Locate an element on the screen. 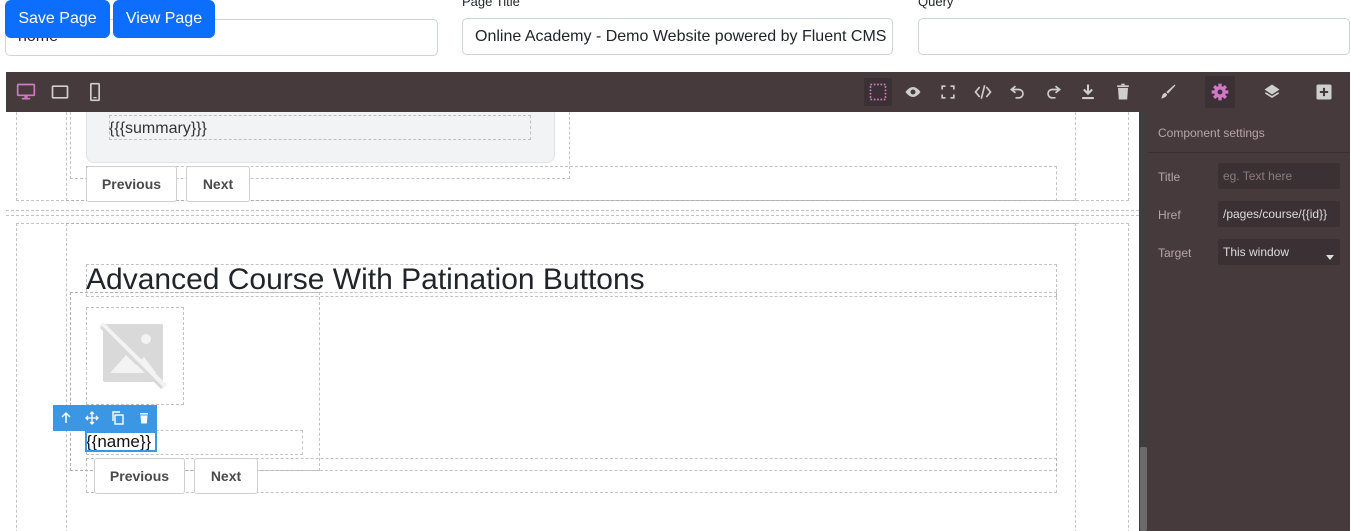 The width and height of the screenshot is (1351, 531). code-icon is located at coordinates (983, 92).